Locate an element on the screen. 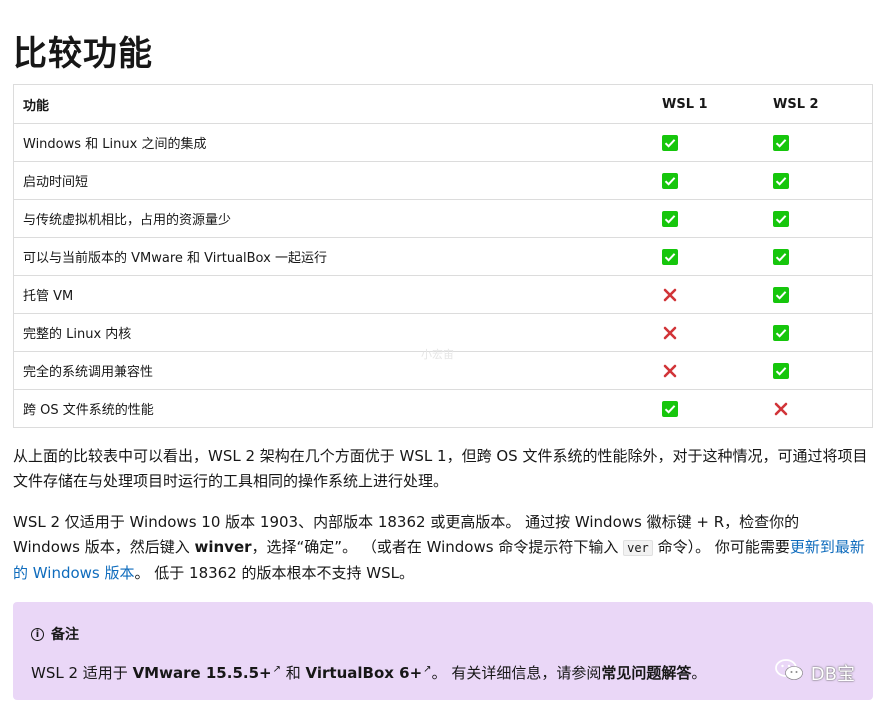  header-feature: 功能 is located at coordinates (337, 104).